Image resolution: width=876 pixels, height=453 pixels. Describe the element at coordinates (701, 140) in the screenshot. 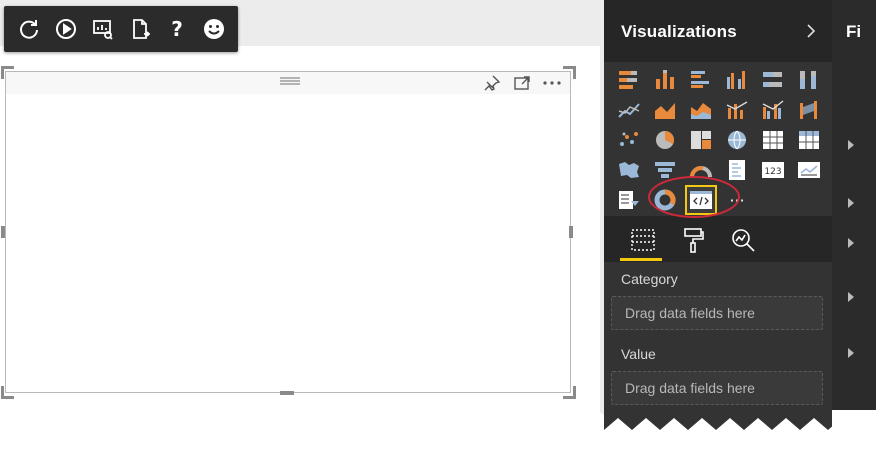

I see `treemap-icon` at that location.